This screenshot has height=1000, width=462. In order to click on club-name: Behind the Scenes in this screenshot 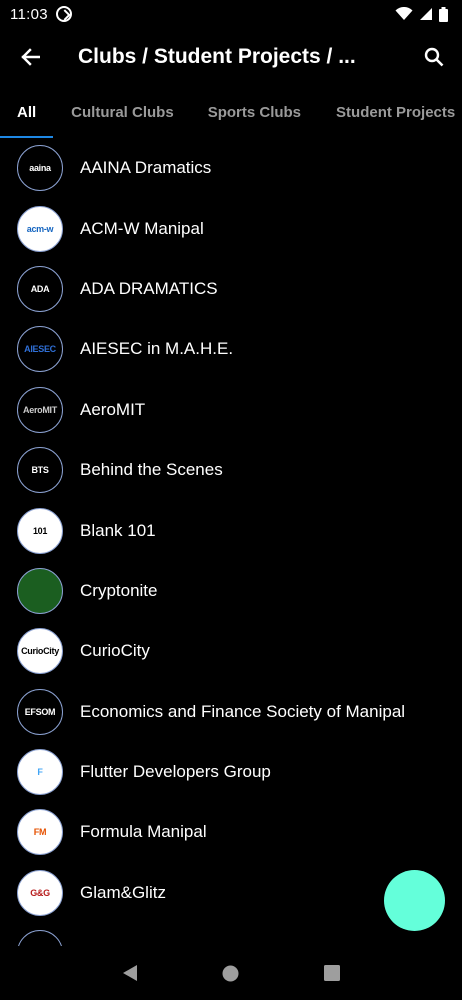, I will do `click(151, 470)`.